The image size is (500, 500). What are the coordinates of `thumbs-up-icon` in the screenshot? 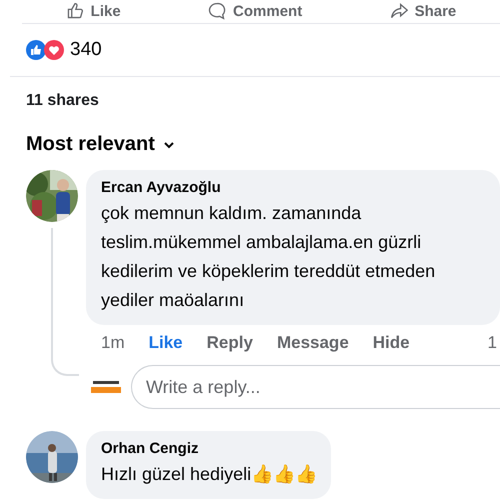 It's located at (75, 11).